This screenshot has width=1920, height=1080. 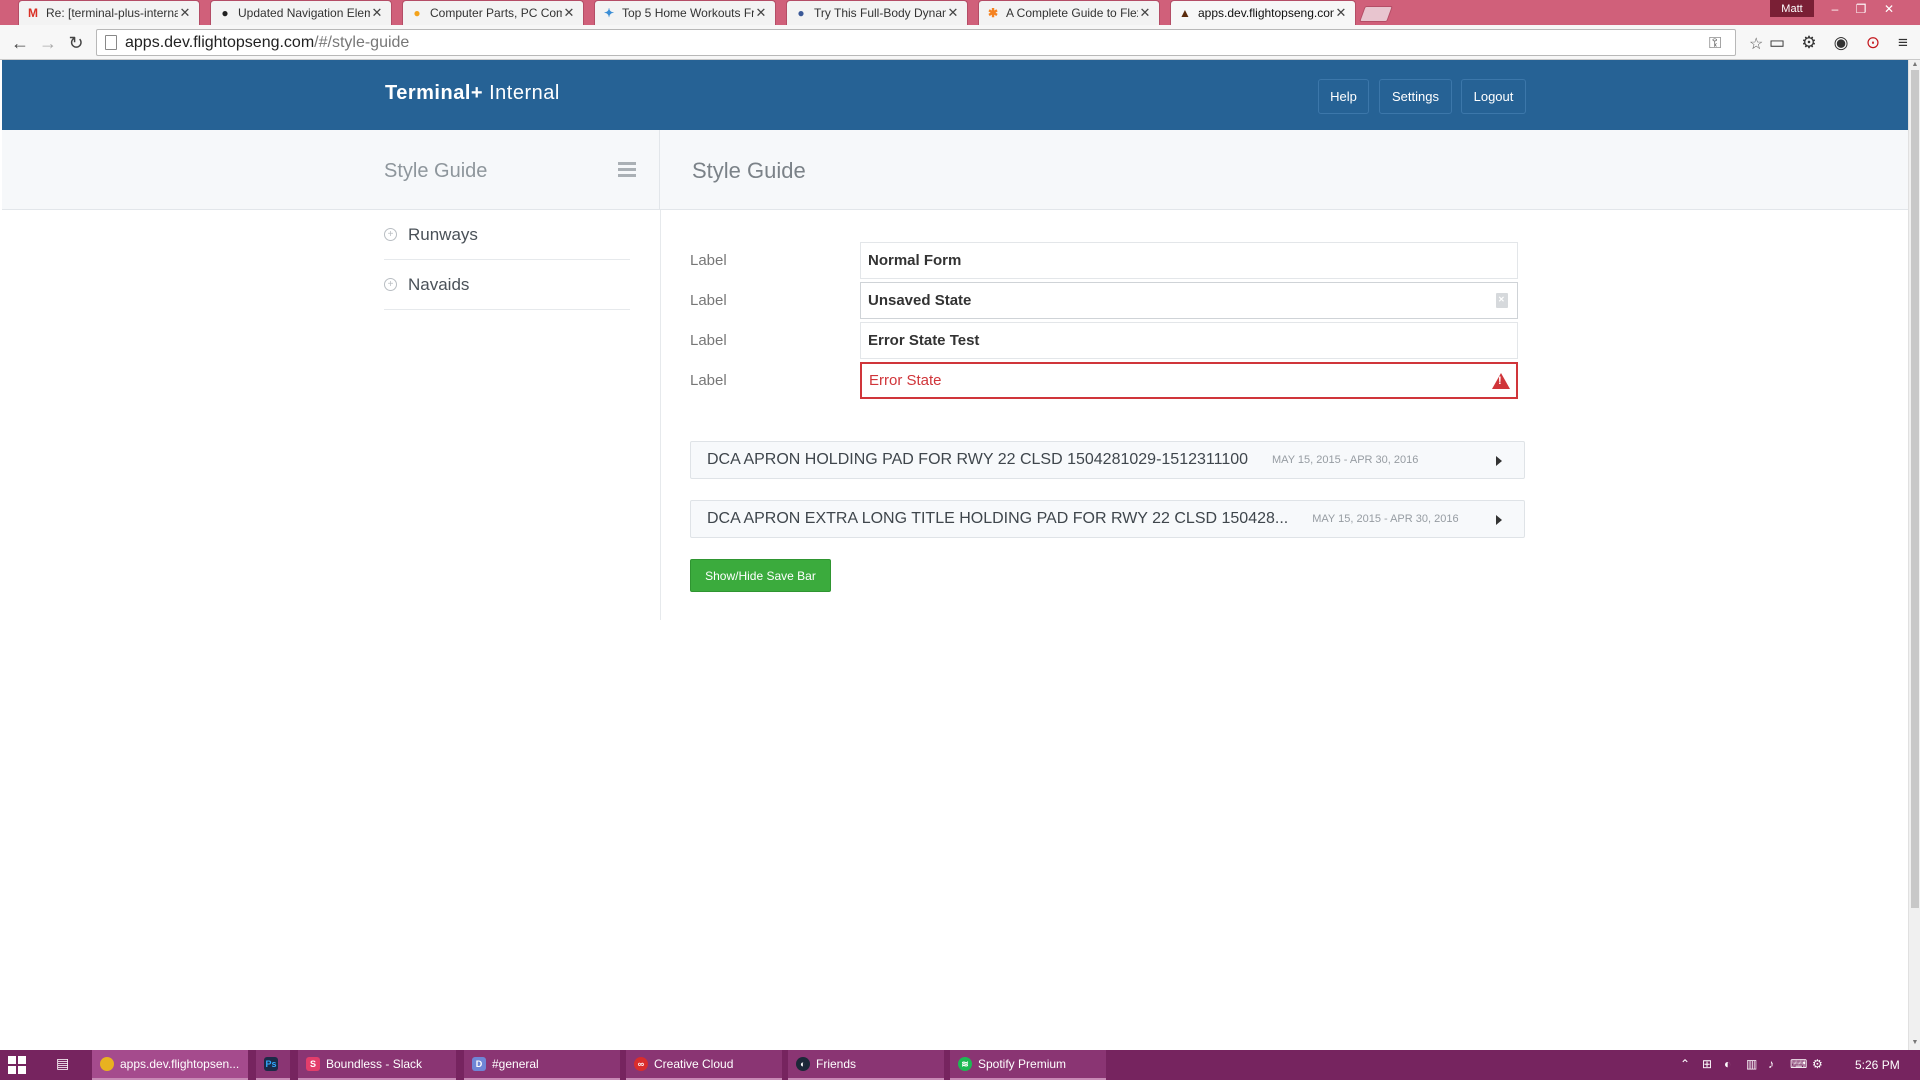 What do you see at coordinates (1376, 14) in the screenshot?
I see `new-tab-button` at bounding box center [1376, 14].